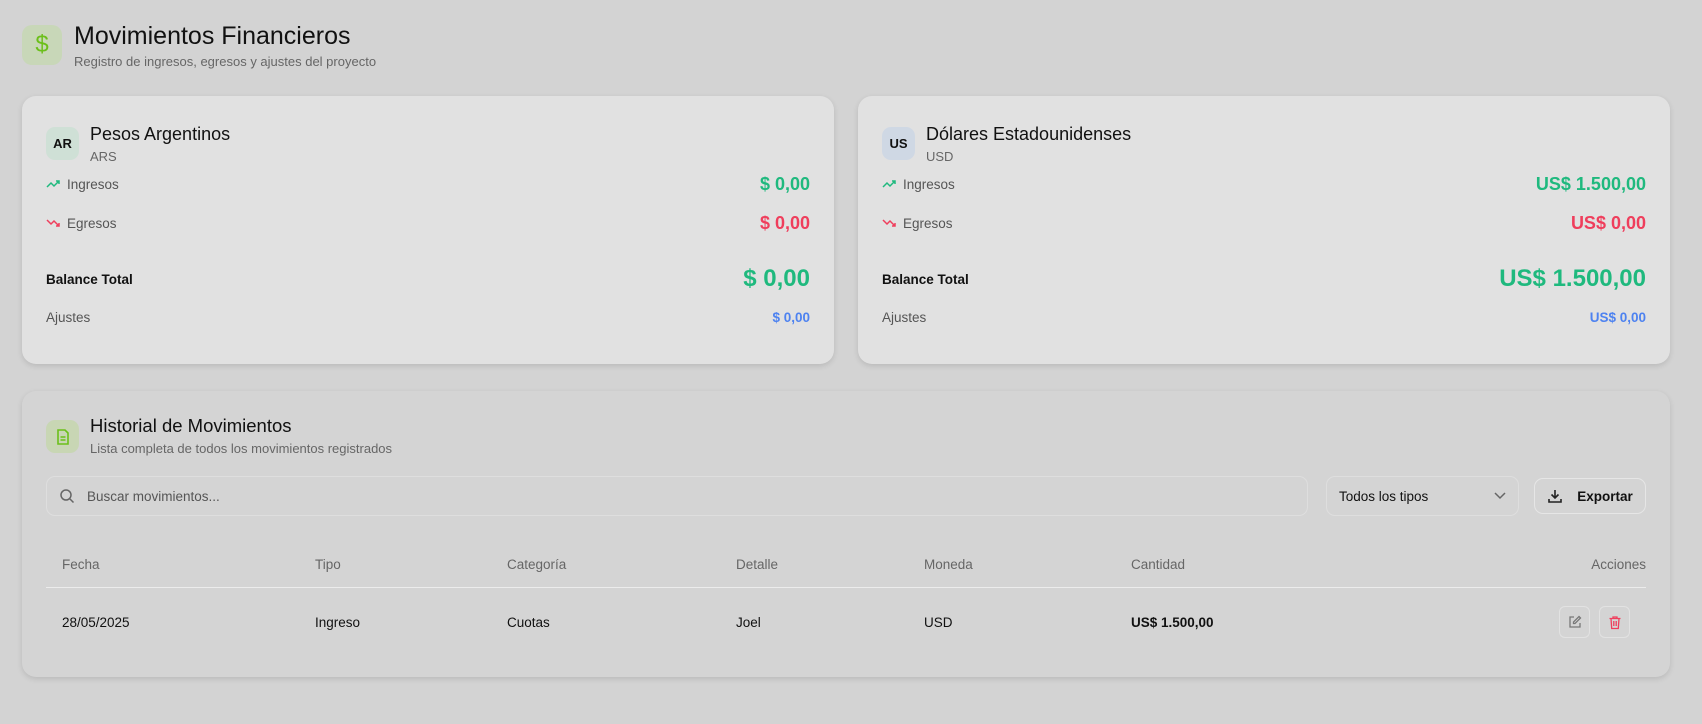 The width and height of the screenshot is (1702, 724). What do you see at coordinates (537, 564) in the screenshot?
I see `column-header-categoria: Categoría` at bounding box center [537, 564].